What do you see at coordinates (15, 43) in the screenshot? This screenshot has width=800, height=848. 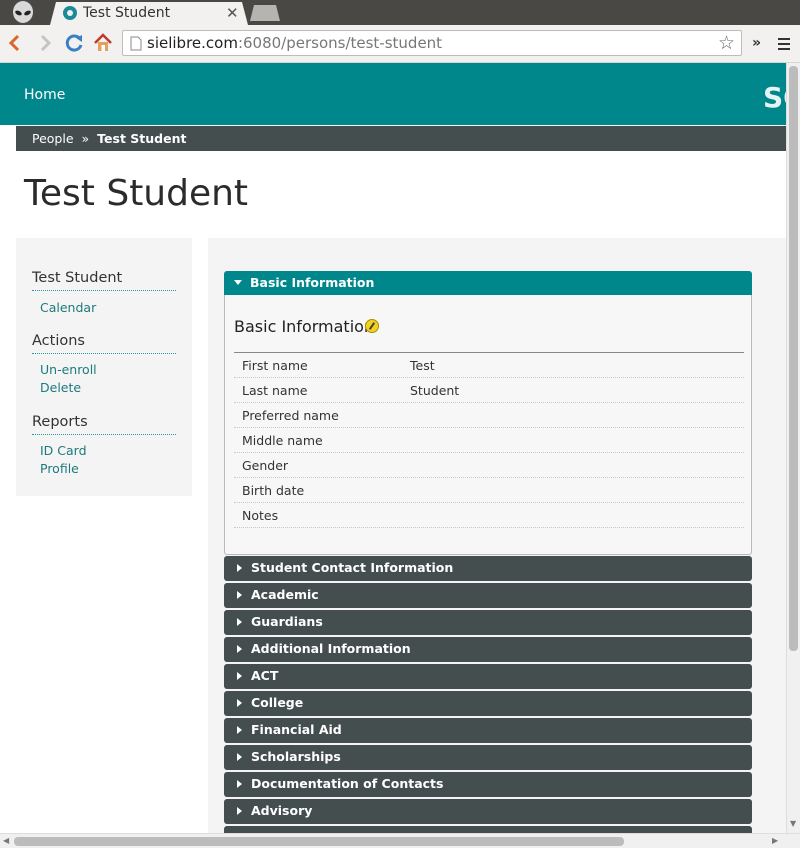 I see `back-arrow-icon` at bounding box center [15, 43].